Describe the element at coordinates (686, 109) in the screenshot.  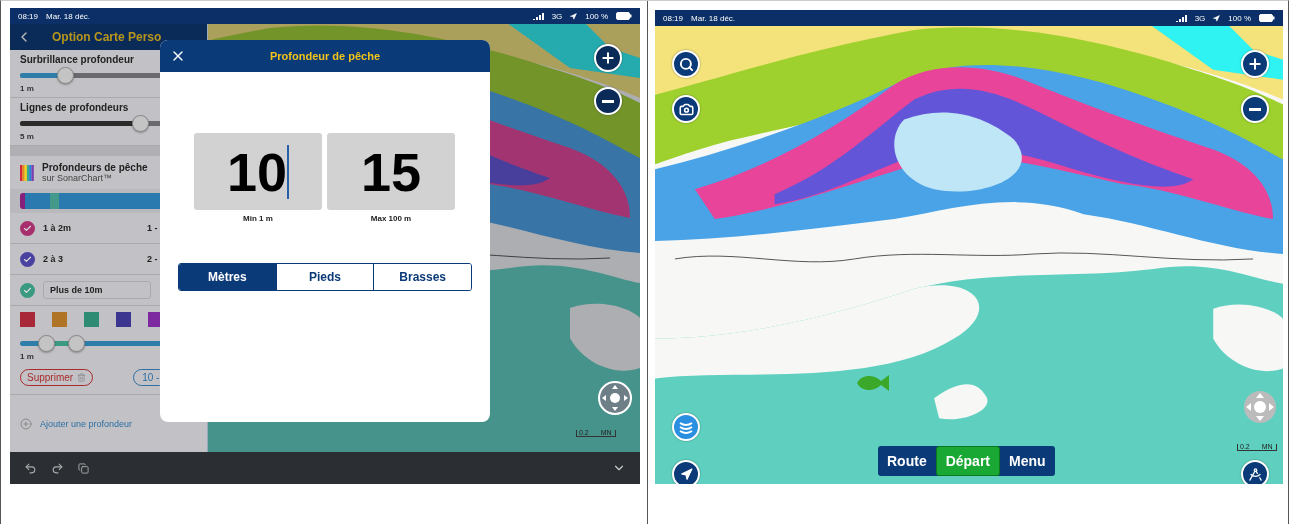
I see `camera-icon` at that location.